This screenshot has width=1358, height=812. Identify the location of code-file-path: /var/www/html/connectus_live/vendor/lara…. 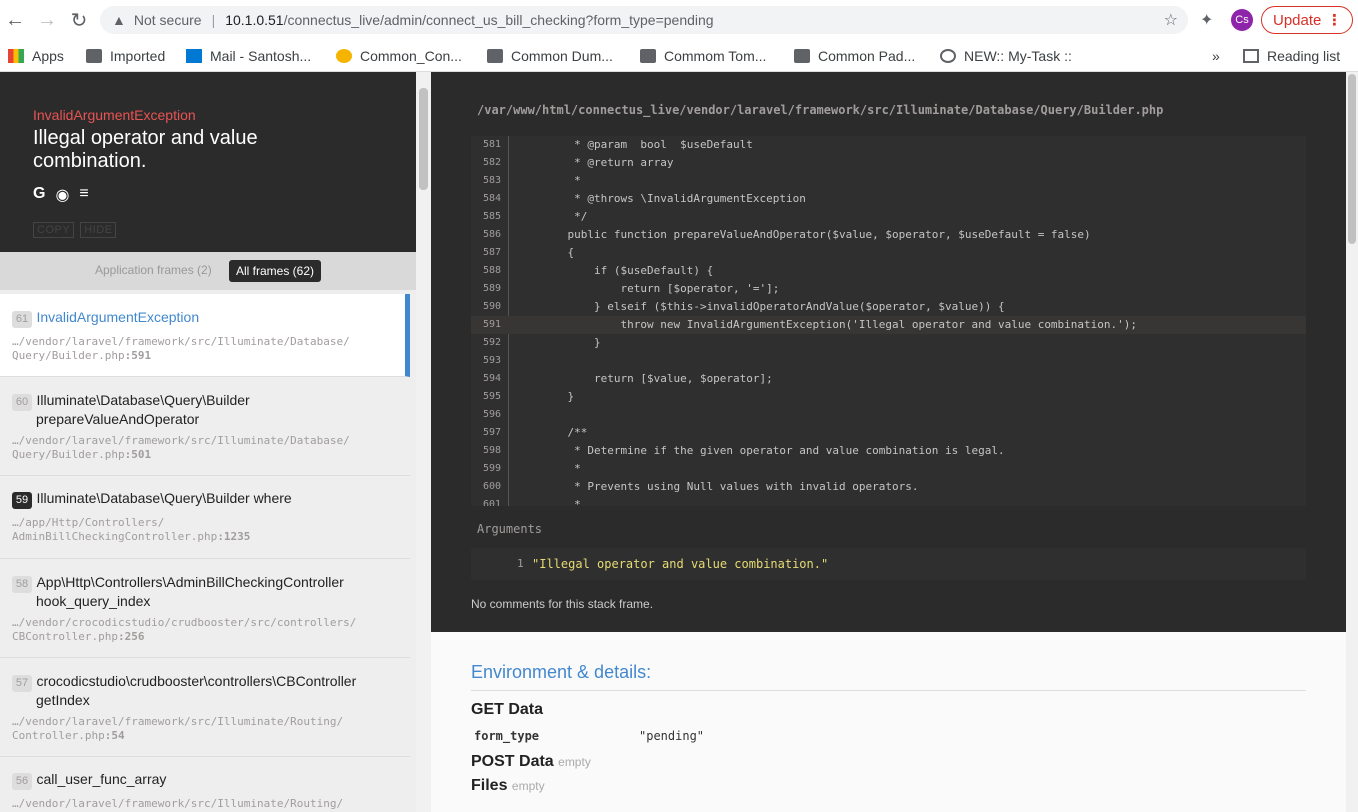
(820, 110).